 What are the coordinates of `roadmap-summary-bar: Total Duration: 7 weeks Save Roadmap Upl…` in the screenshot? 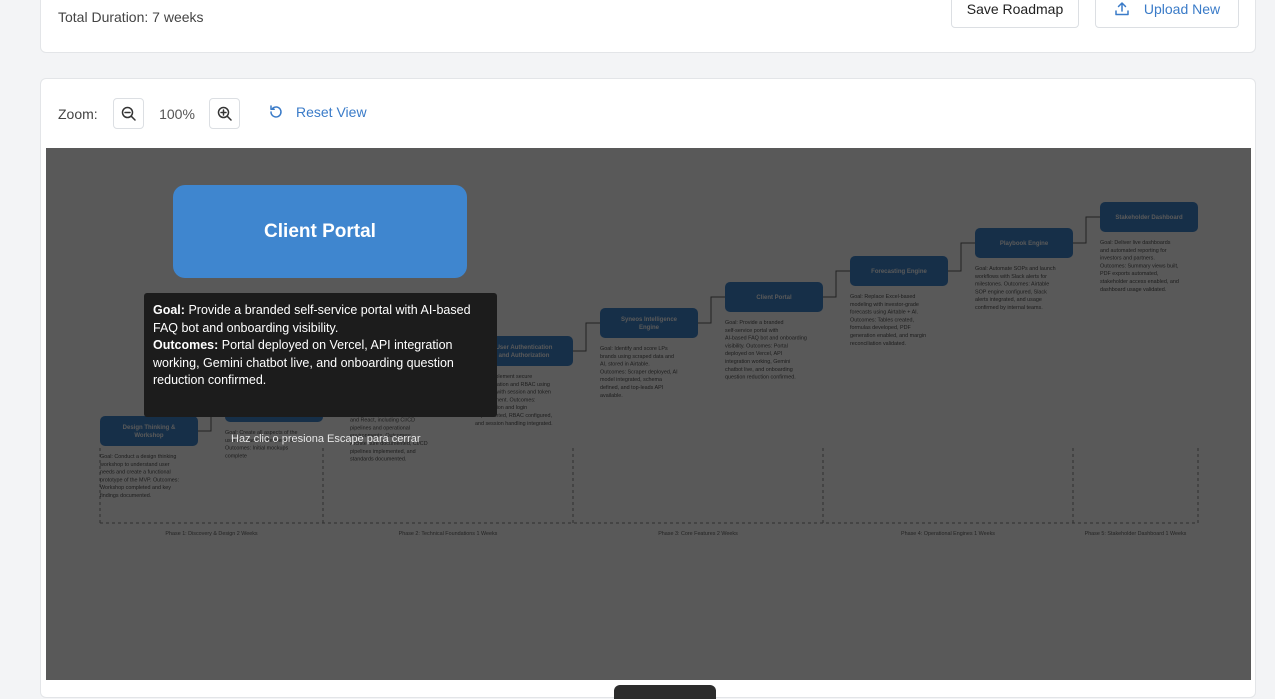 It's located at (648, 26).